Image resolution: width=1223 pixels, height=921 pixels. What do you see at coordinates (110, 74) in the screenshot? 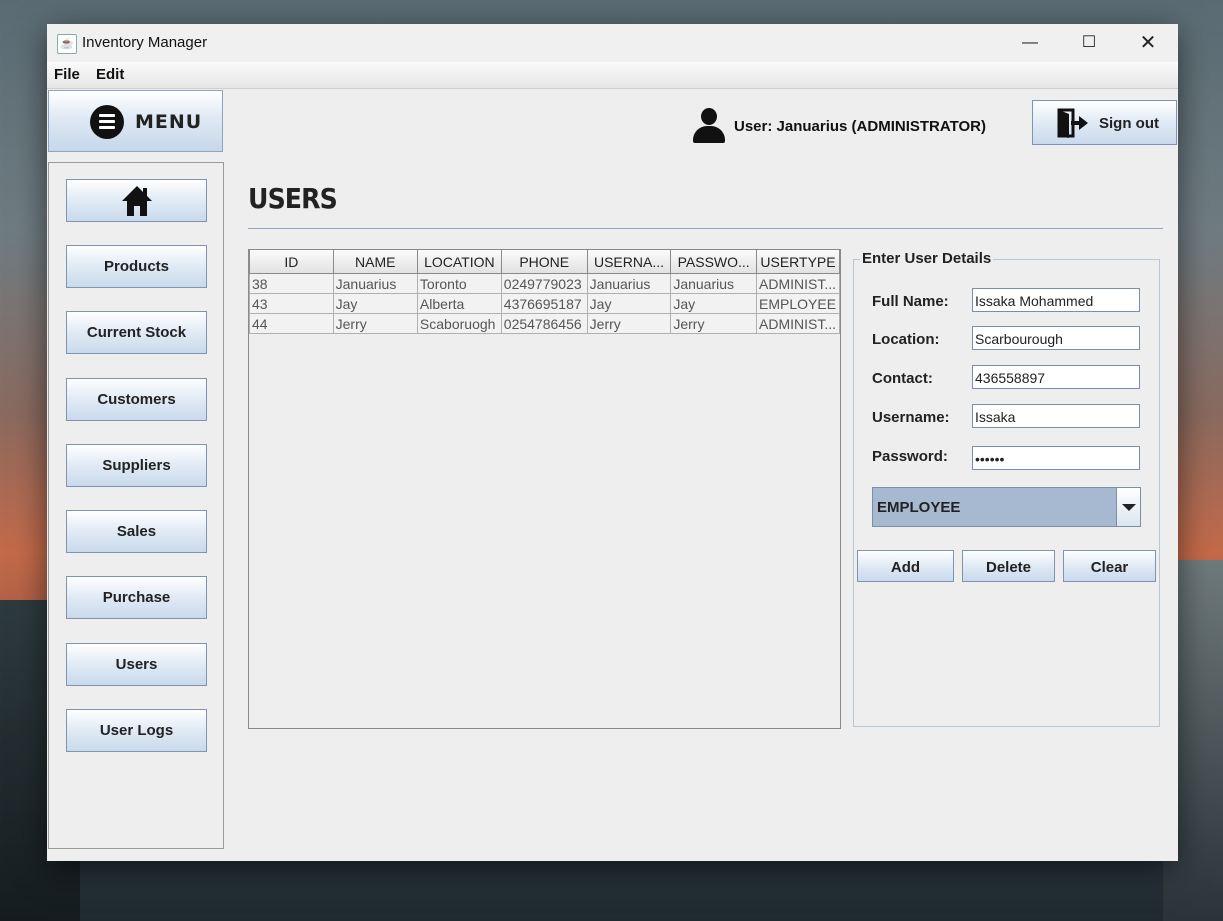
I see `menu-edit: Edit` at bounding box center [110, 74].